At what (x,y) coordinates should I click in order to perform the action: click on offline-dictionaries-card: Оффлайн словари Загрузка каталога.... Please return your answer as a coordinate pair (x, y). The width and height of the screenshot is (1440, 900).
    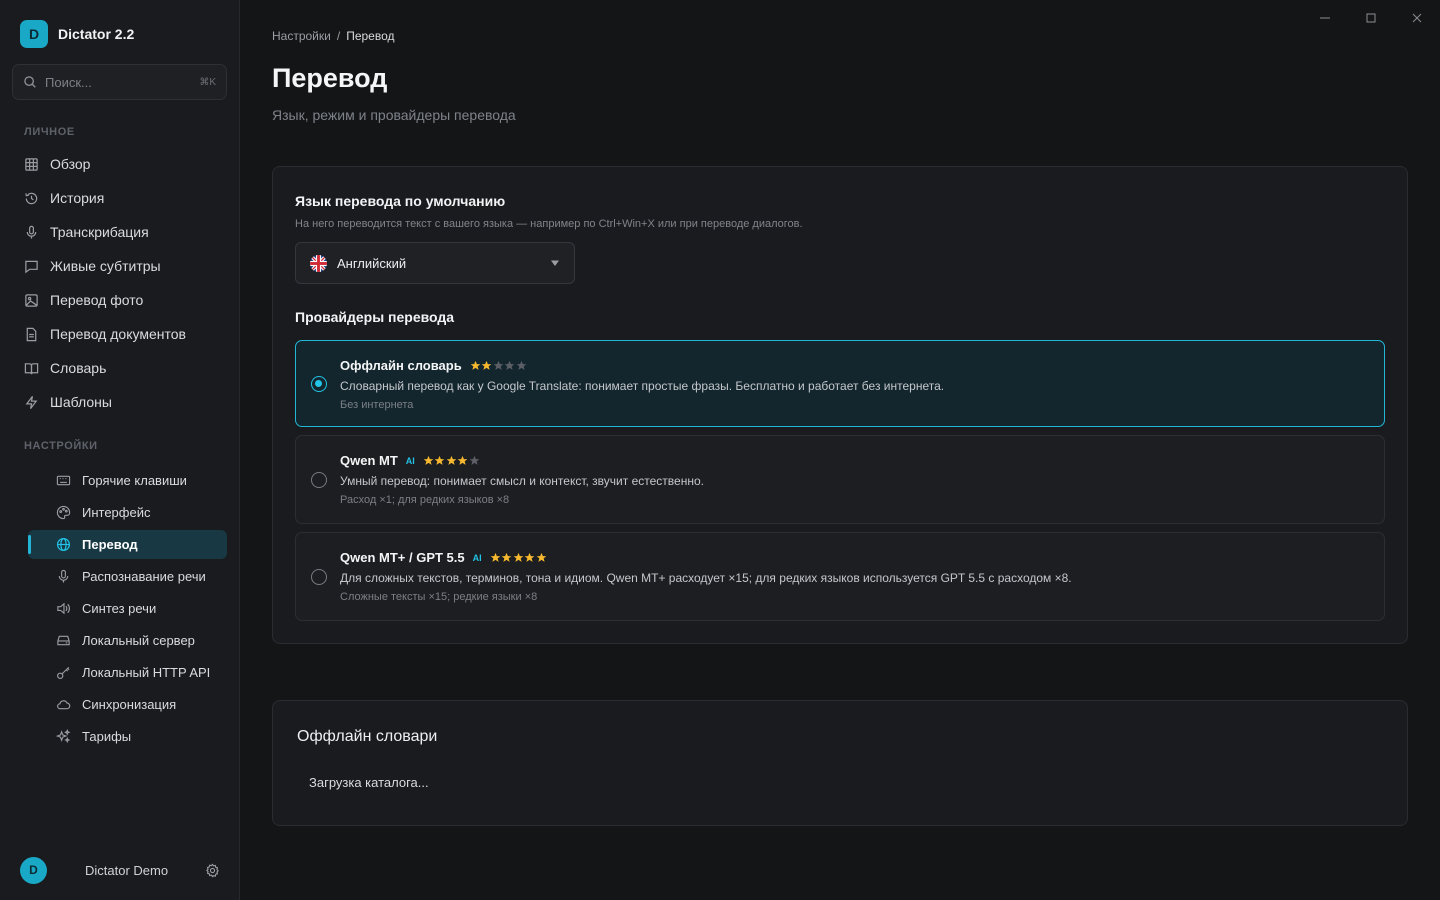
    Looking at the image, I should click on (840, 763).